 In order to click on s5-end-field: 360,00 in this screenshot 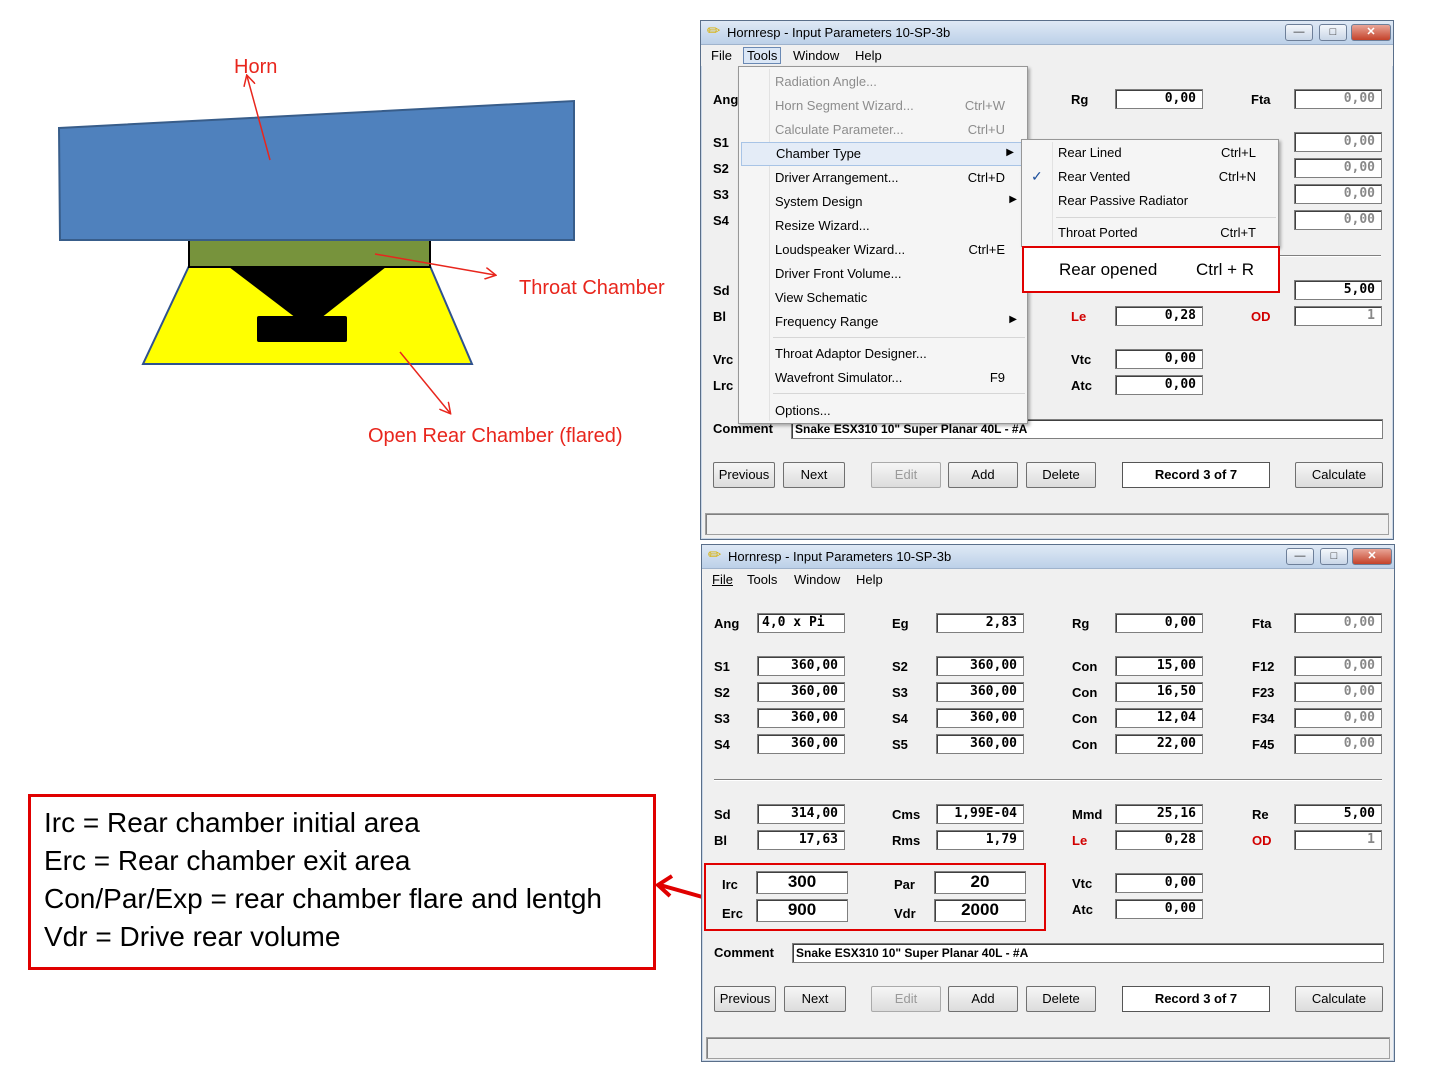, I will do `click(980, 744)`.